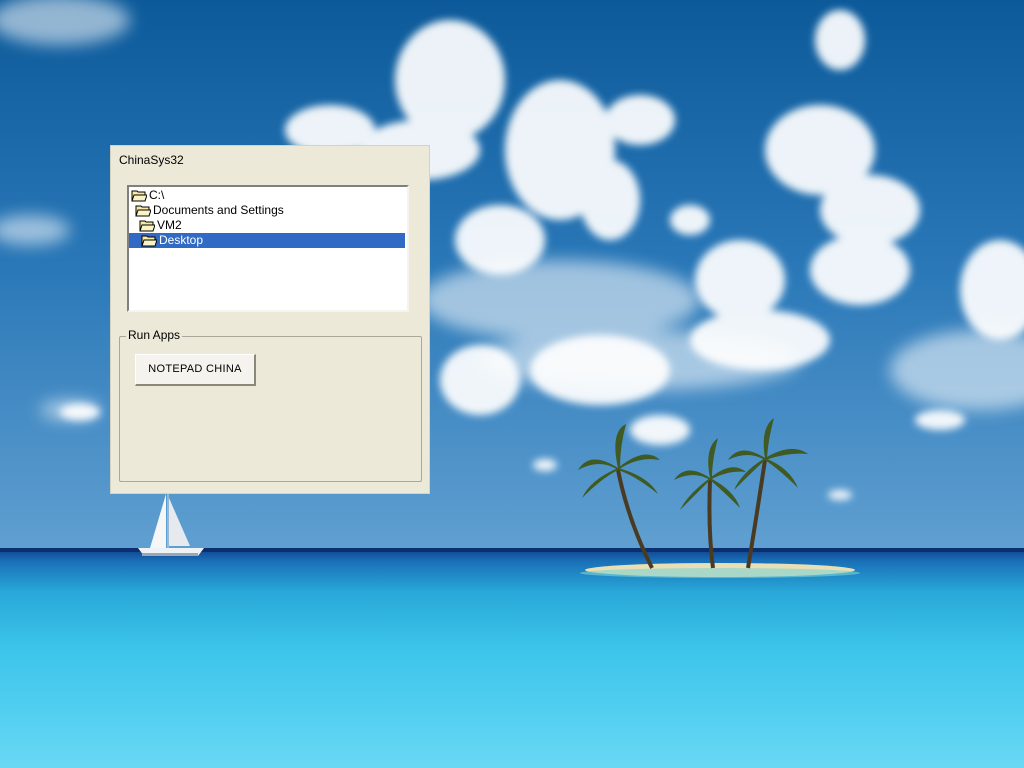  I want to click on notepad-china-button: NOTEPAD CHINA, so click(195, 370).